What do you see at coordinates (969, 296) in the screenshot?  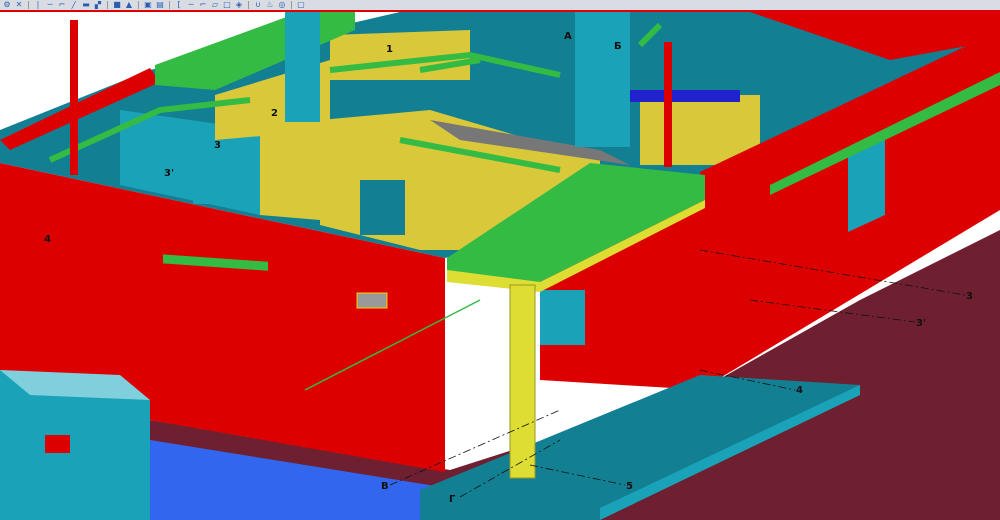 I see `grid-label-3-right: 3` at bounding box center [969, 296].